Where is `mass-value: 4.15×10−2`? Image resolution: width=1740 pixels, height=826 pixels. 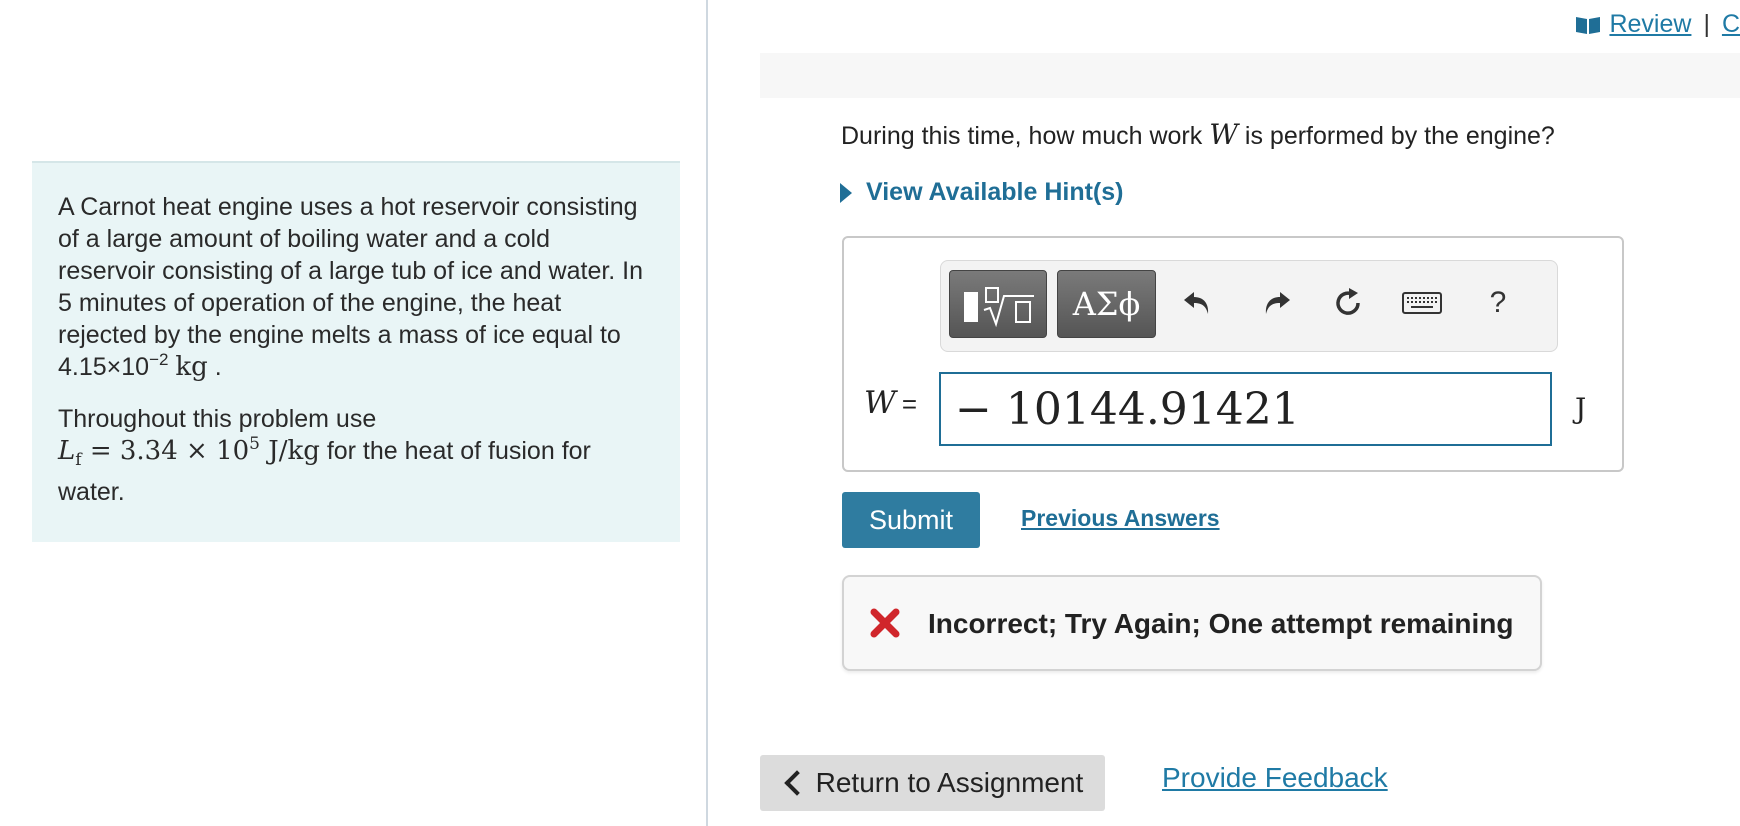
mass-value: 4.15×10−2 is located at coordinates (113, 365).